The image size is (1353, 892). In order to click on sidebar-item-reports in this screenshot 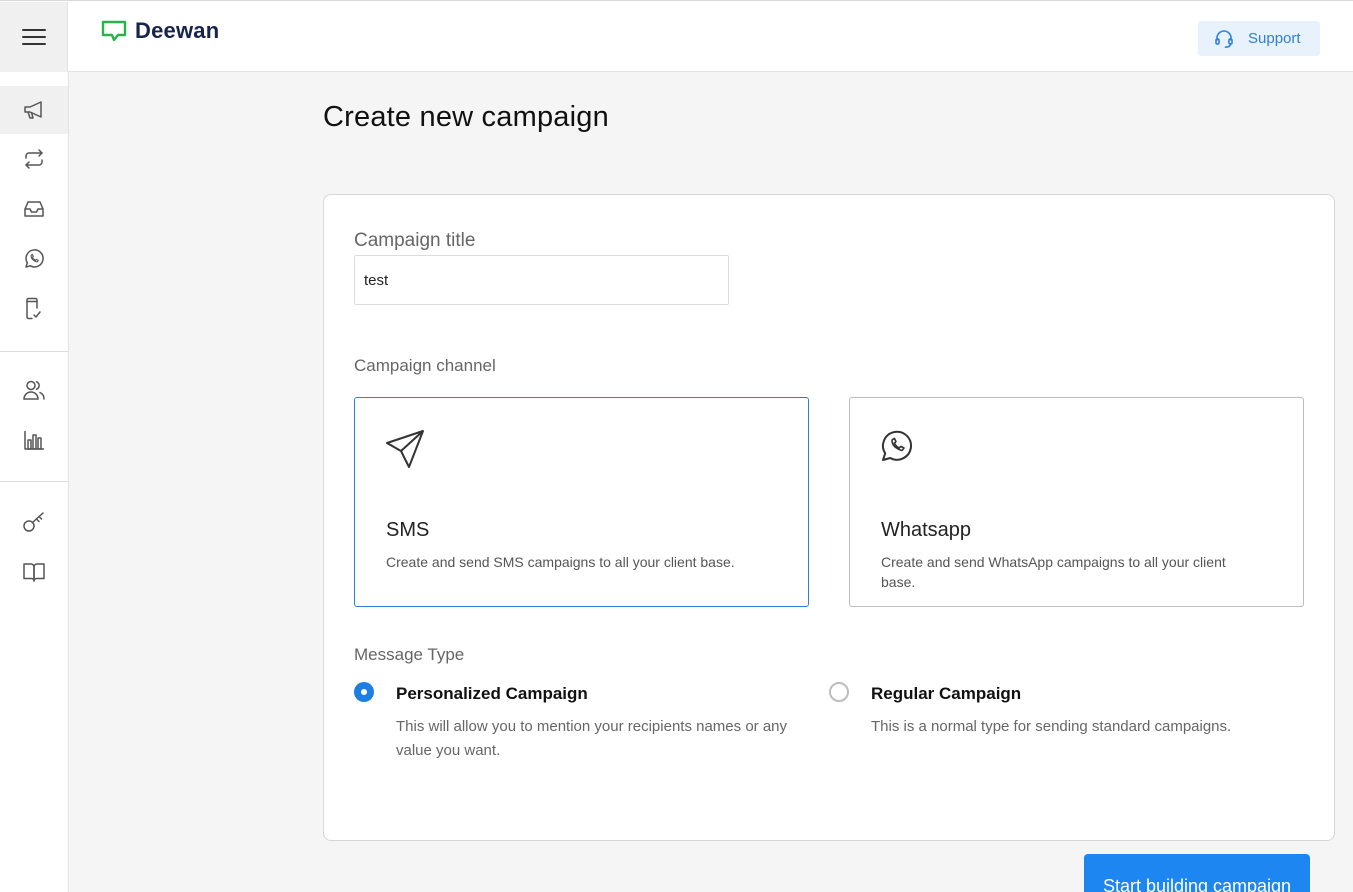, I will do `click(34, 440)`.